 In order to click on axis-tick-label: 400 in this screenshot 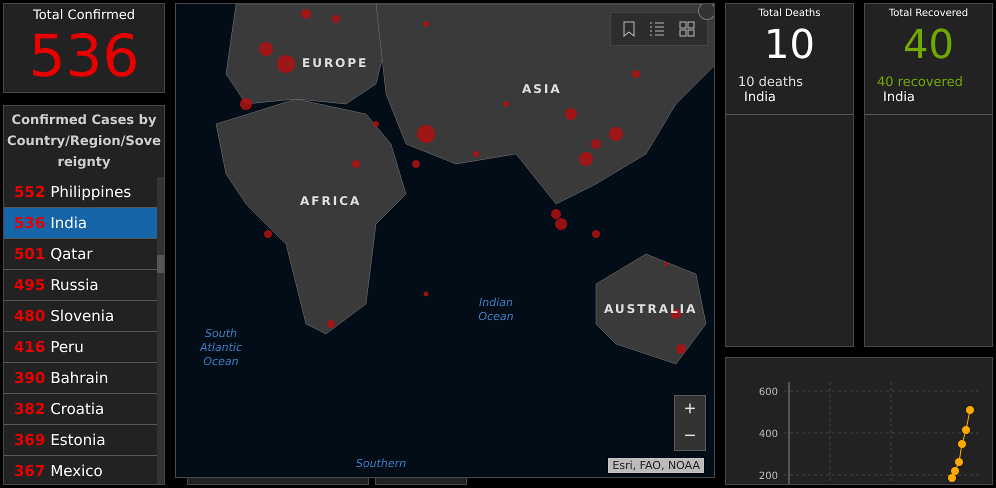, I will do `click(768, 434)`.